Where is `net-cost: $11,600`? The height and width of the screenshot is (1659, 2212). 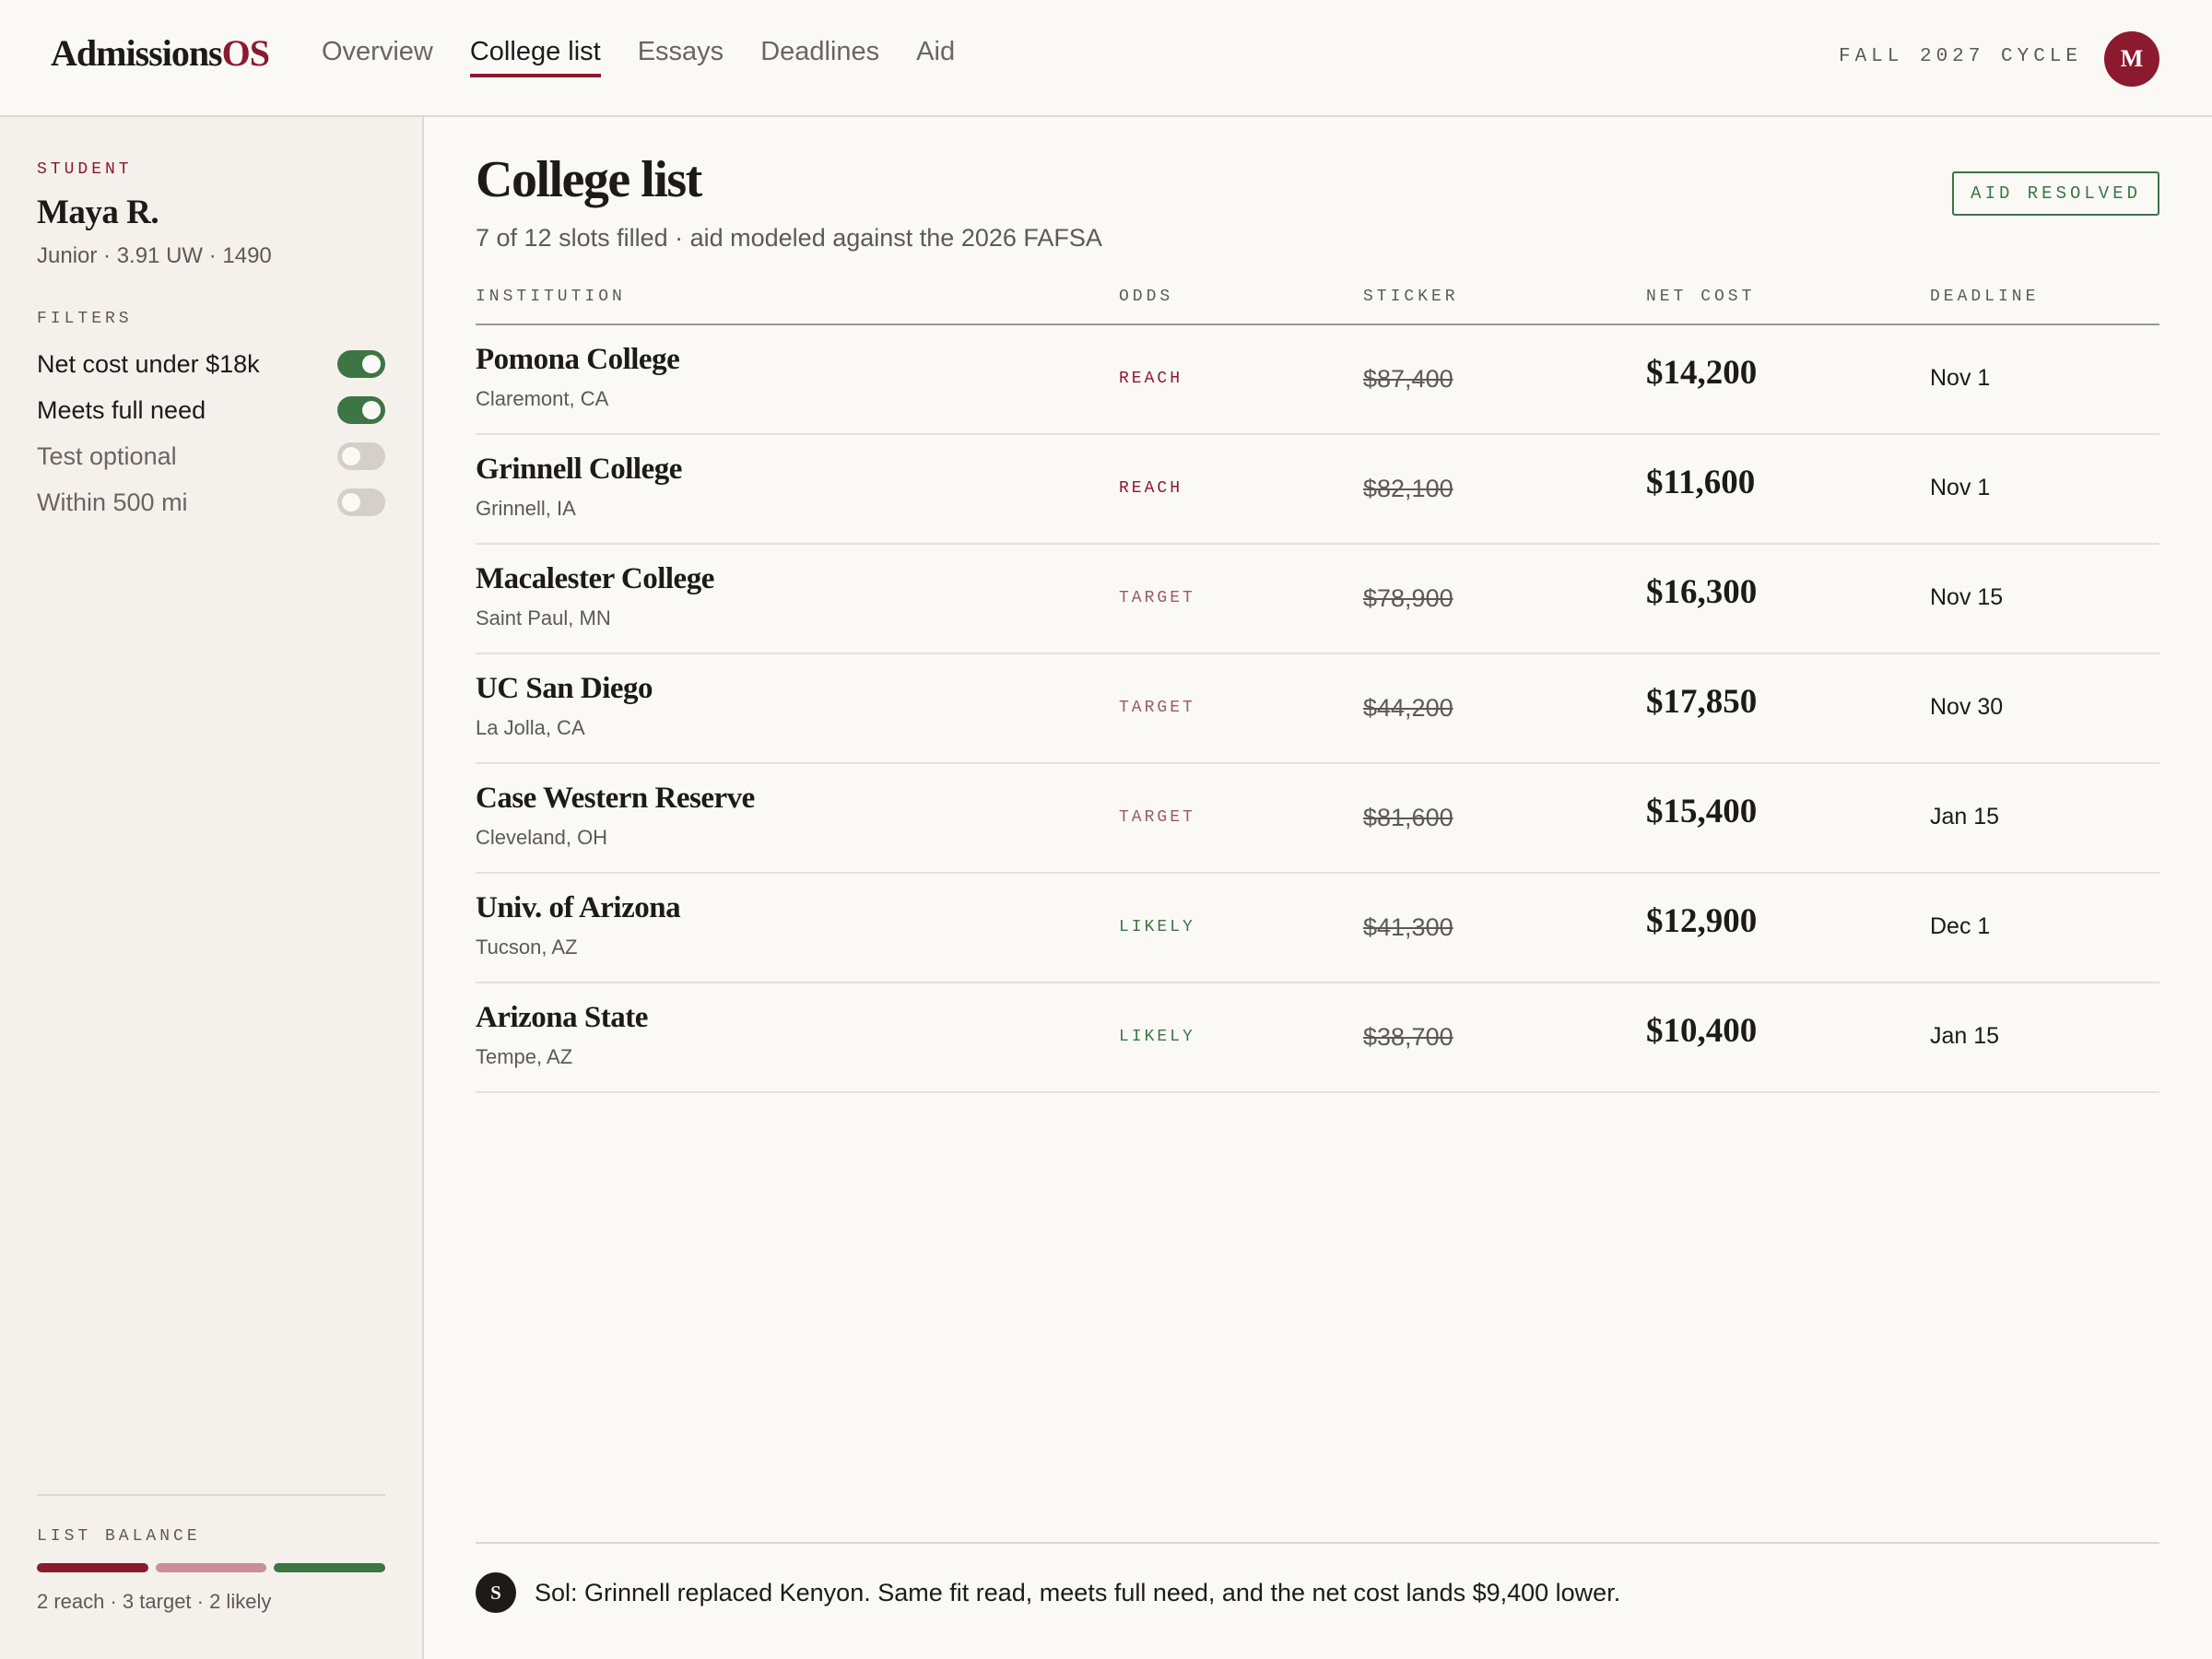 net-cost: $11,600 is located at coordinates (1701, 482).